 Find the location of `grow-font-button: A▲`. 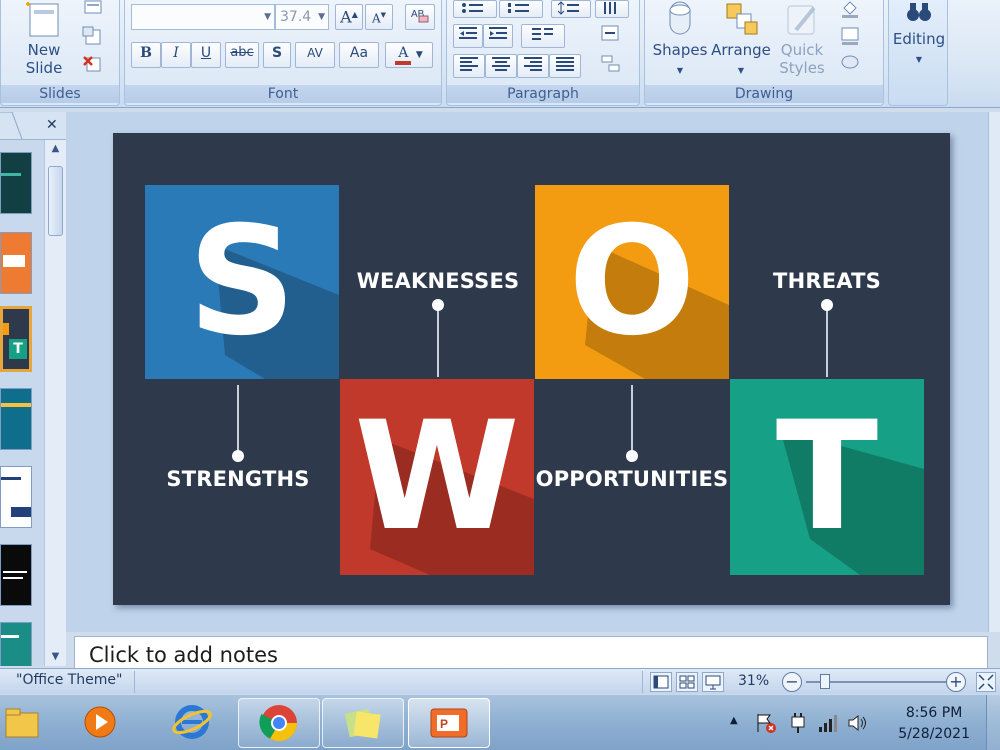

grow-font-button: A▲ is located at coordinates (349, 17).